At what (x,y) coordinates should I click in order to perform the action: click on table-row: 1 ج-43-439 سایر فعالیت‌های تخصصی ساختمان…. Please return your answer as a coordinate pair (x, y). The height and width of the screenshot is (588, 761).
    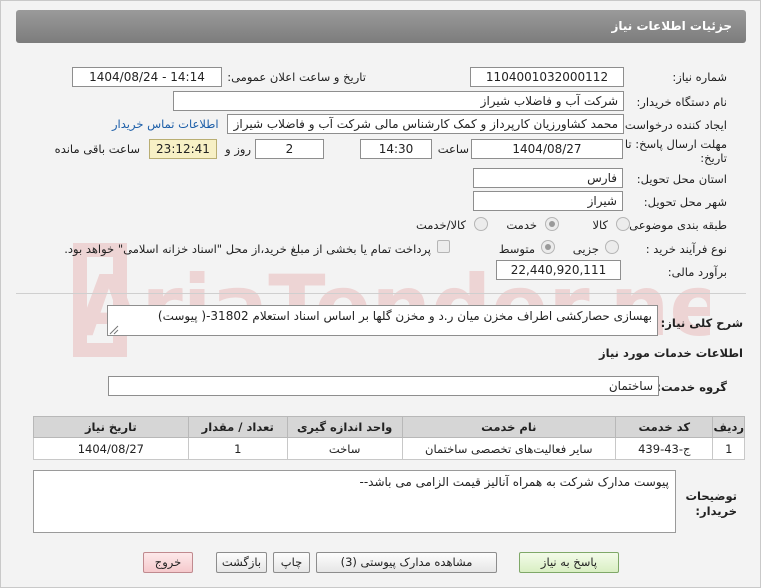
    Looking at the image, I should click on (389, 448).